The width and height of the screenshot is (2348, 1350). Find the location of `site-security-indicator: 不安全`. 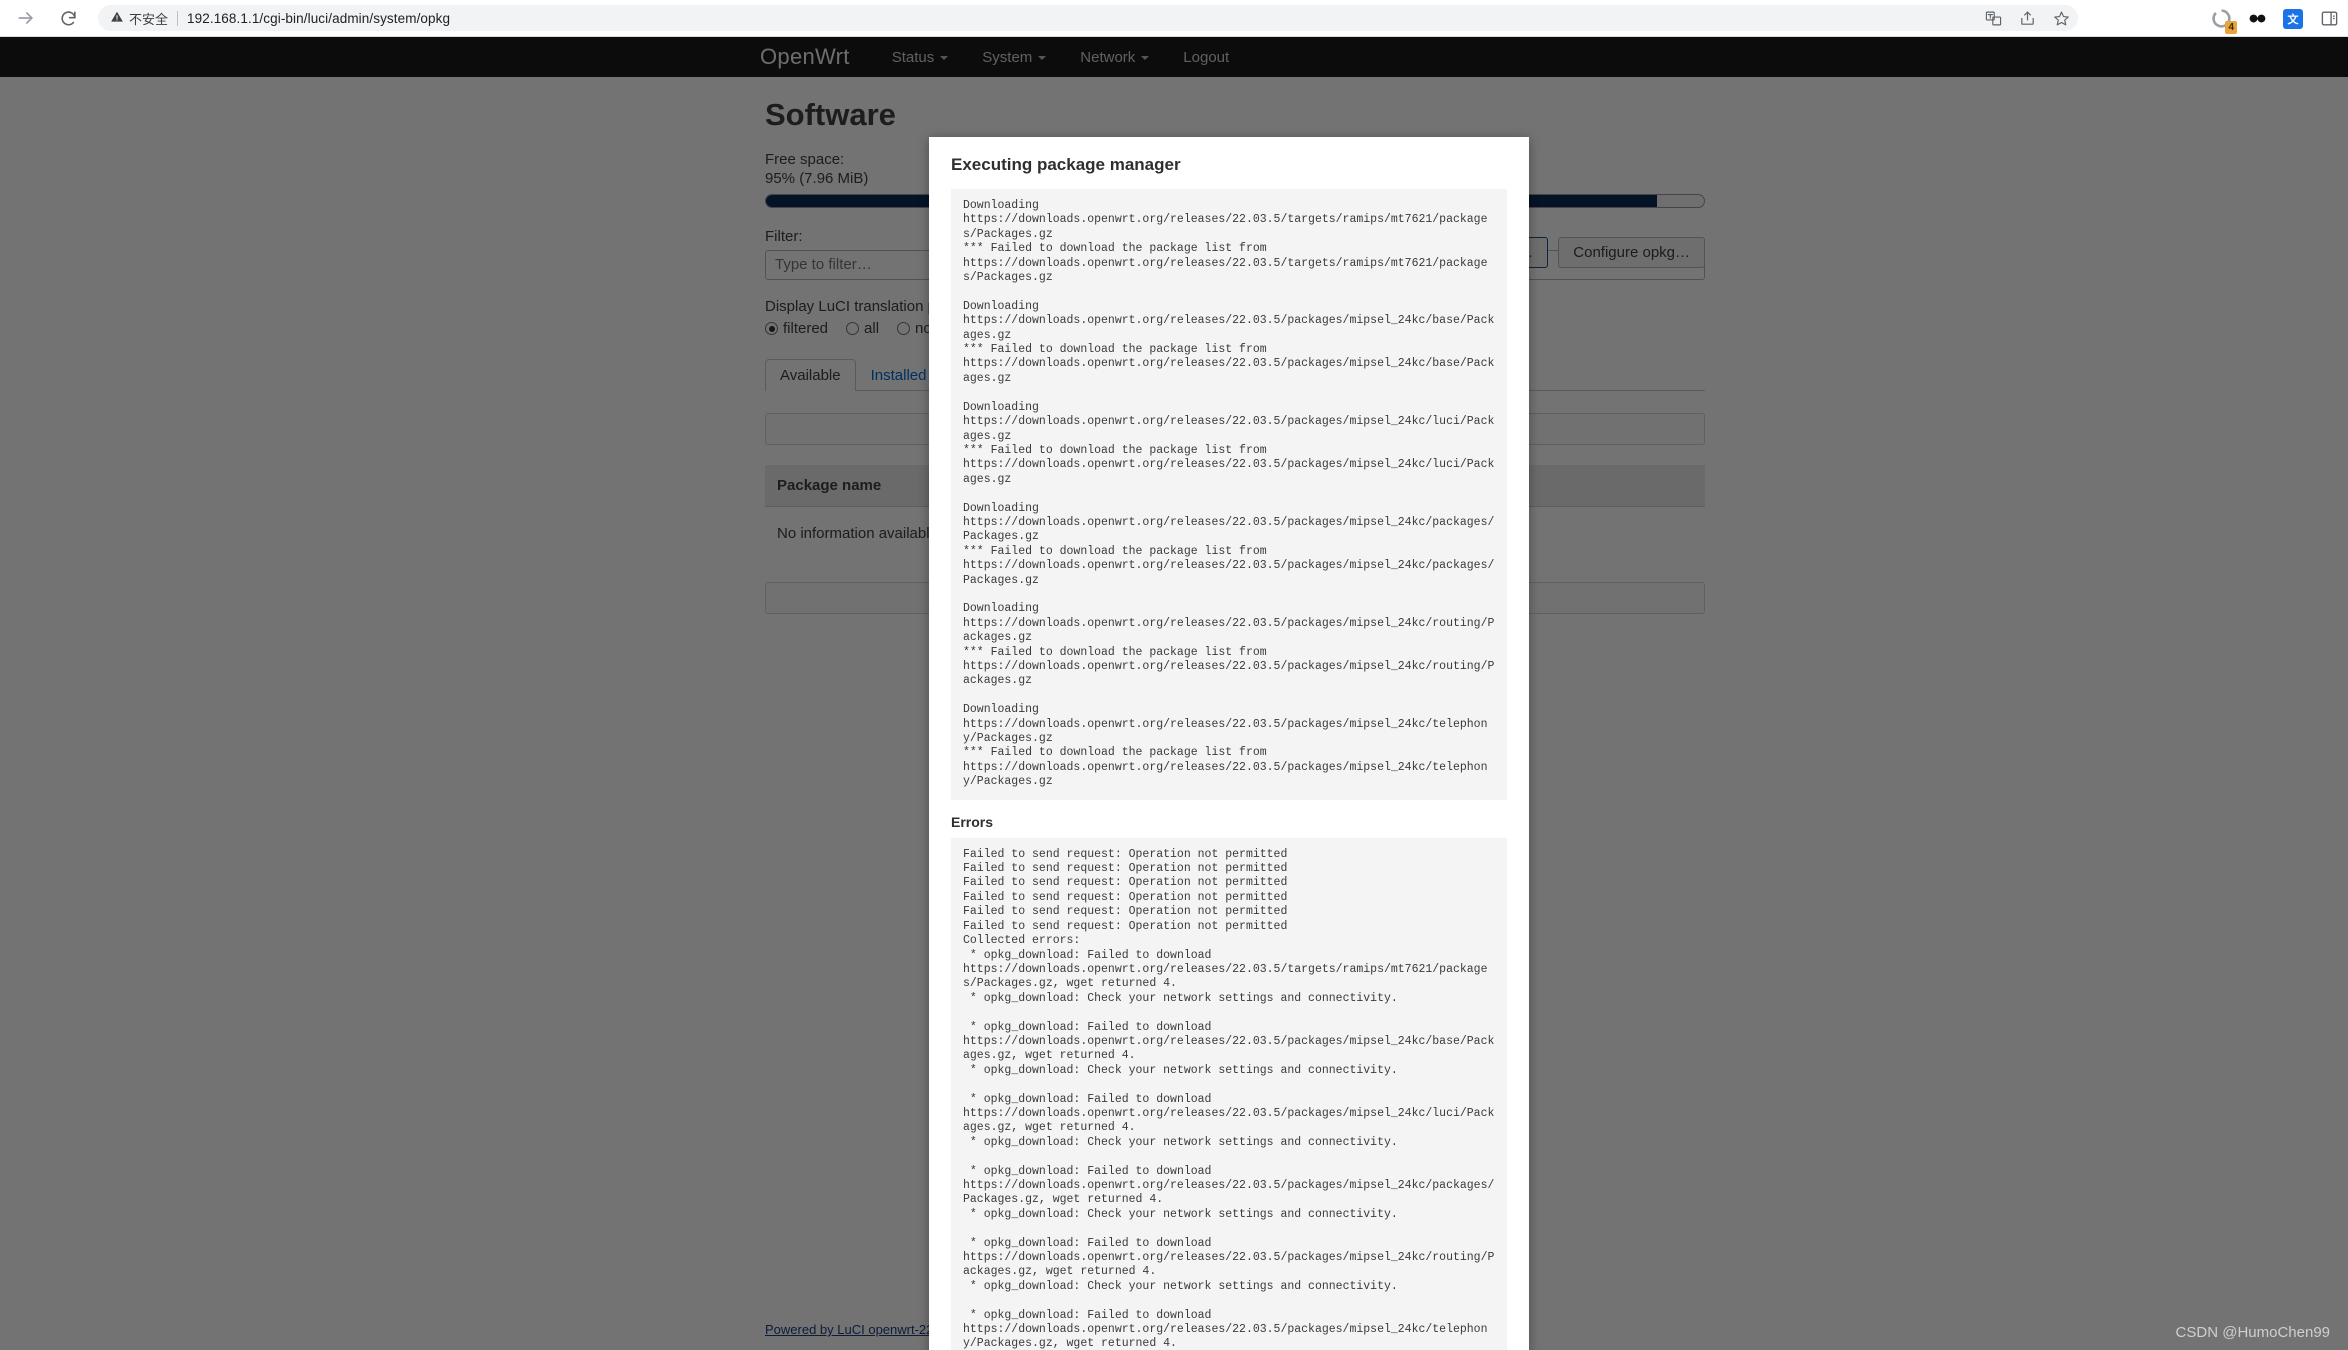

site-security-indicator: 不安全 is located at coordinates (139, 18).